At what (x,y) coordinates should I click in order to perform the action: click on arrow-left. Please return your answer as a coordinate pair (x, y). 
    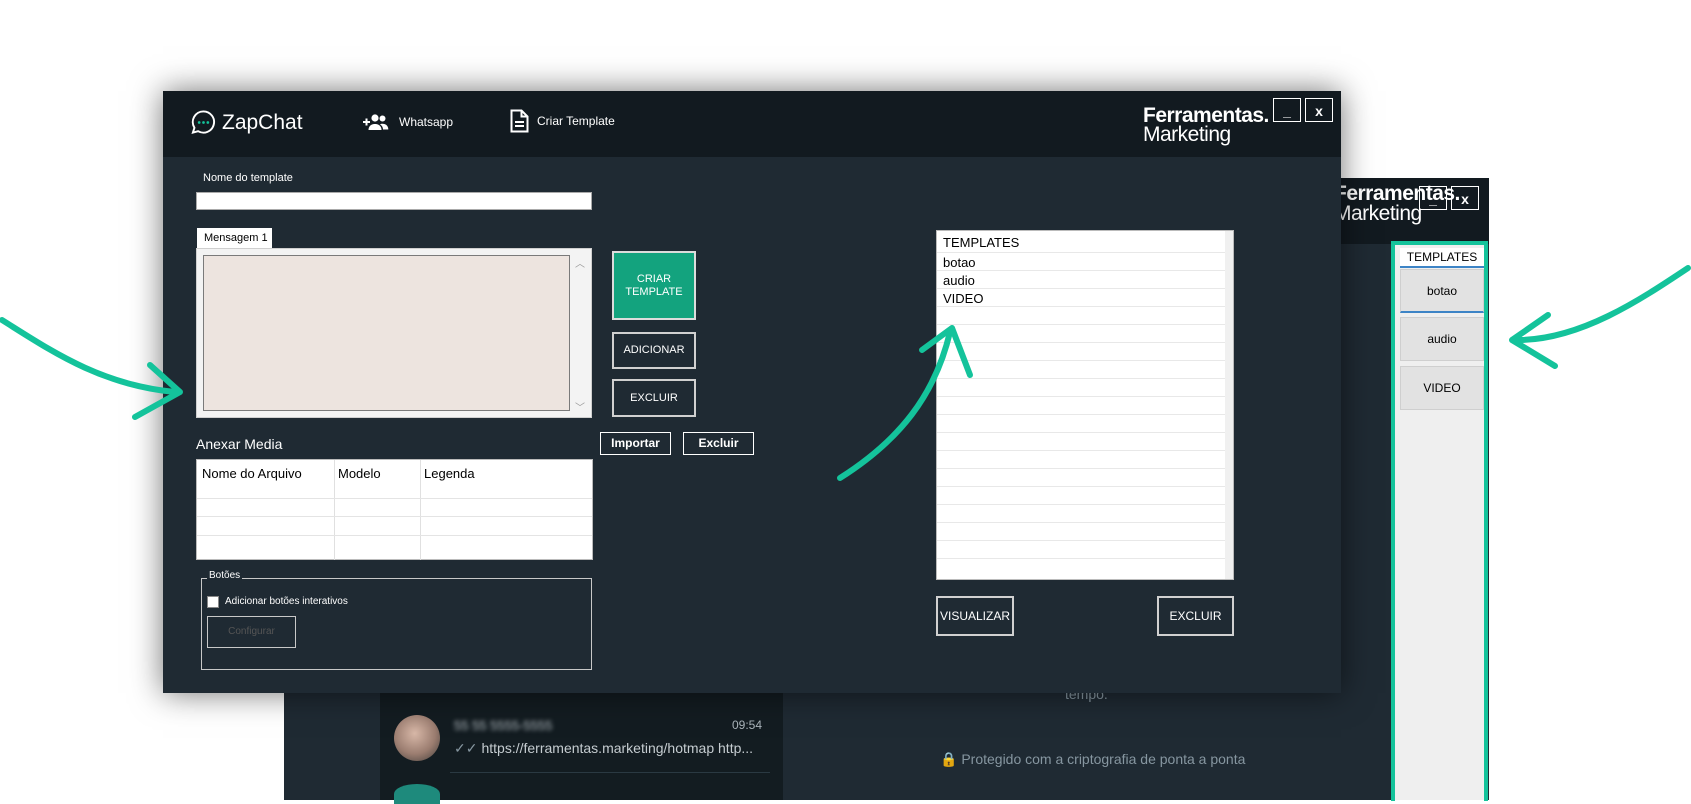
    Looking at the image, I should click on (89, 356).